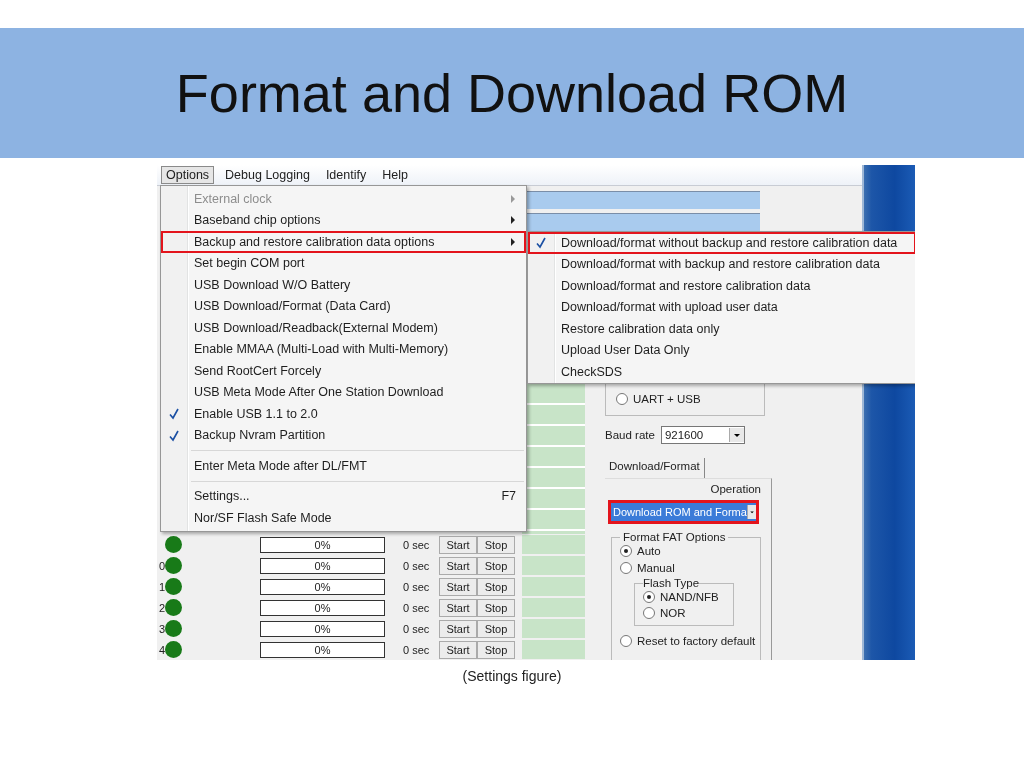 This screenshot has width=1024, height=767. I want to click on menu-item: Upload User Data Only, so click(721, 350).